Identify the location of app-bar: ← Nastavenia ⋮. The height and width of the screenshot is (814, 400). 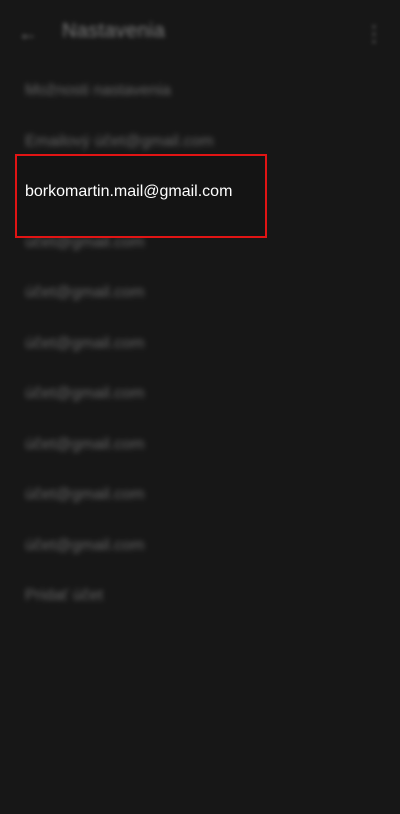
(200, 33).